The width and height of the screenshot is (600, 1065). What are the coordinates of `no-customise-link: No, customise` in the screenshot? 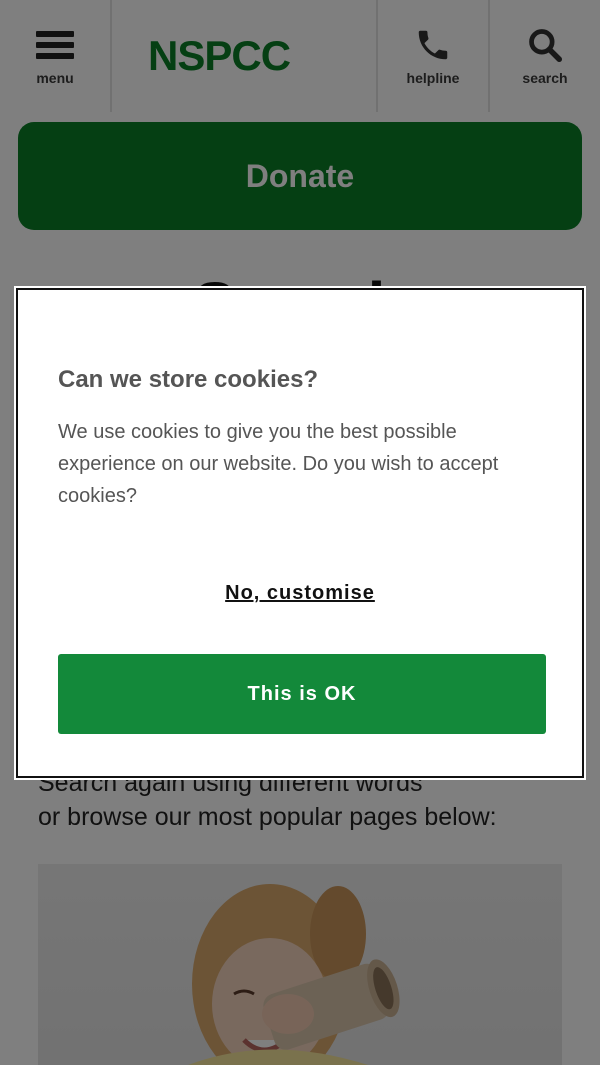 It's located at (300, 593).